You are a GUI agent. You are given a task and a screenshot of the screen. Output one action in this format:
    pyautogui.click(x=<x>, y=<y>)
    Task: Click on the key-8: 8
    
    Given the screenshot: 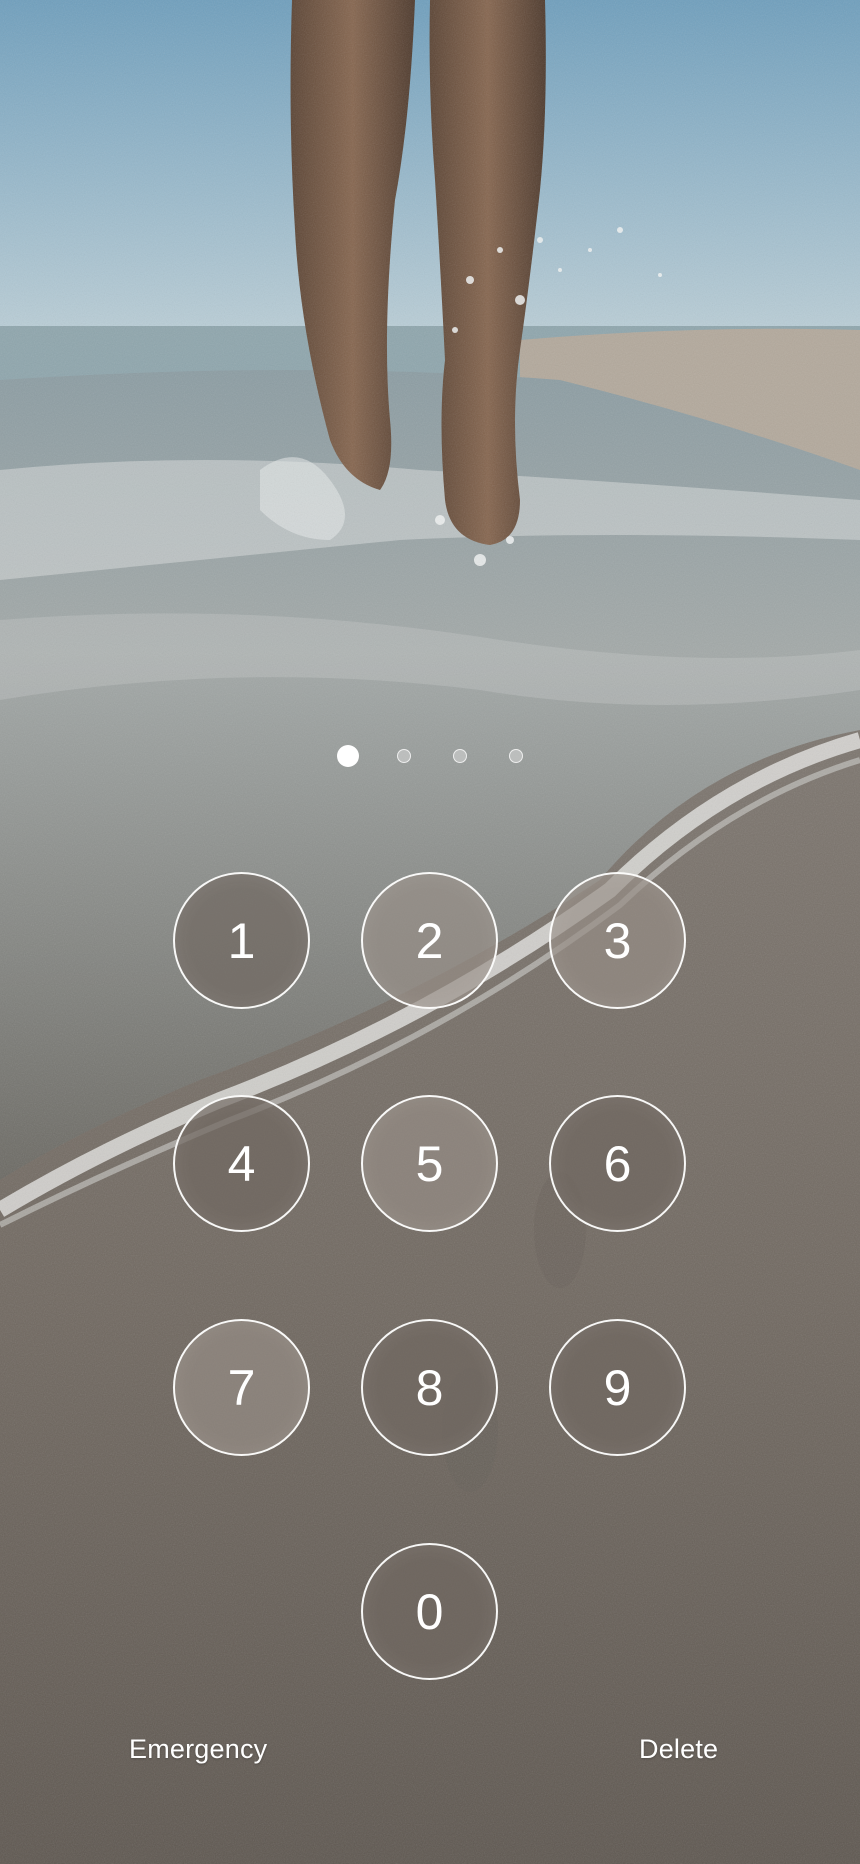 What is the action you would take?
    pyautogui.click(x=429, y=1387)
    